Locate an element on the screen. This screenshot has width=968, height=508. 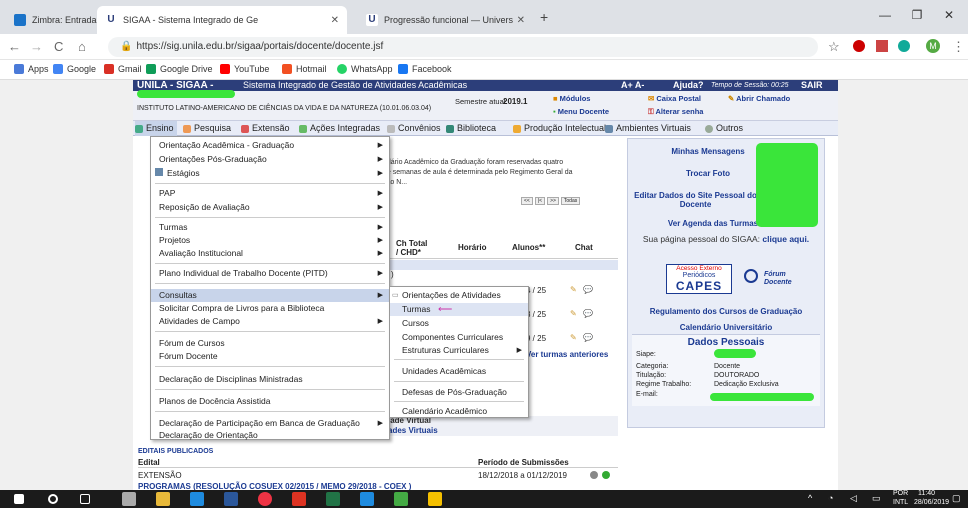
bookmark-hotmail: Hotmail is located at coordinates (304, 69).